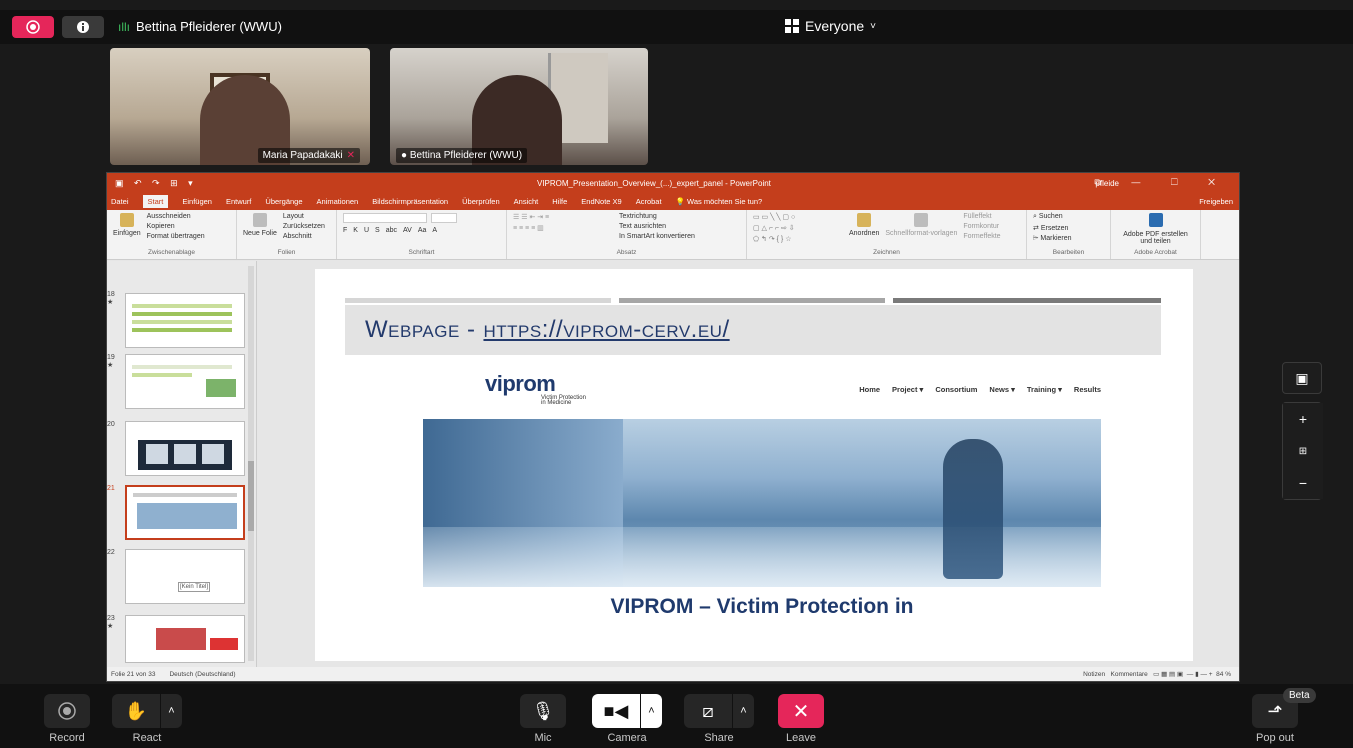 The height and width of the screenshot is (748, 1353). Describe the element at coordinates (830, 26) in the screenshot. I see `view-selector: Everyone ˅` at that location.